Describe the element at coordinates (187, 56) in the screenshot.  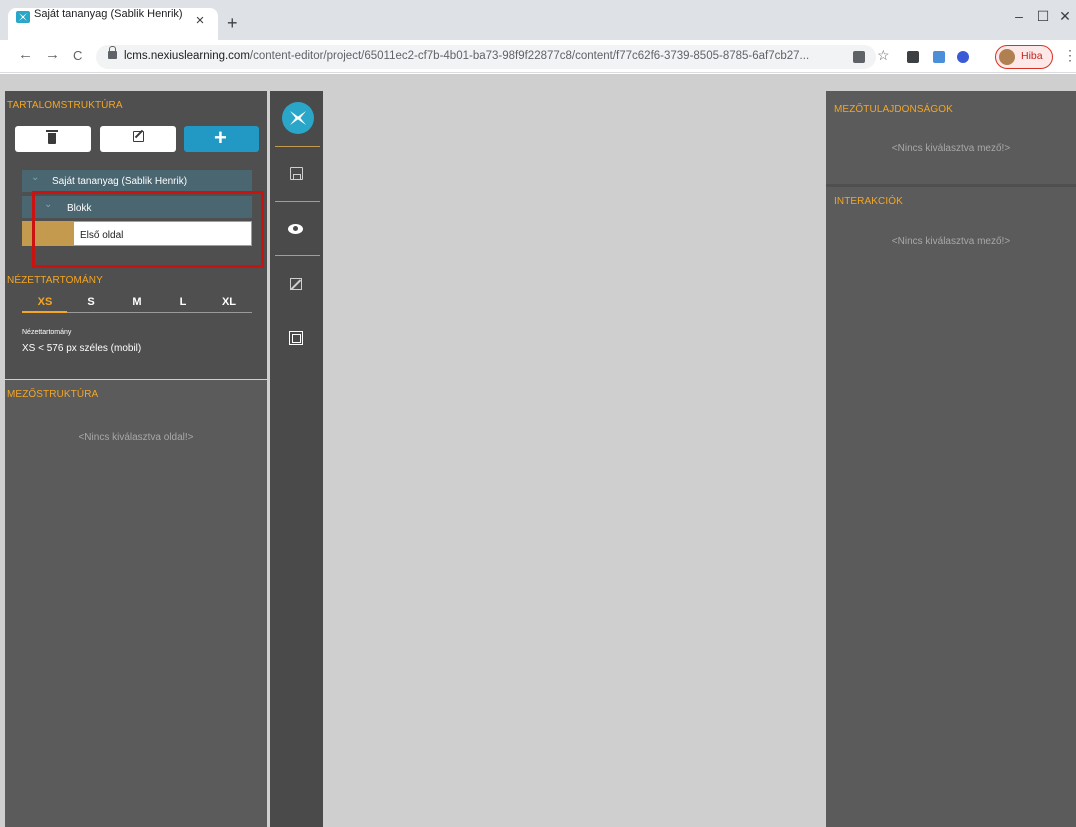
I see `url-domain: lcms.nexiuslearning.com` at that location.